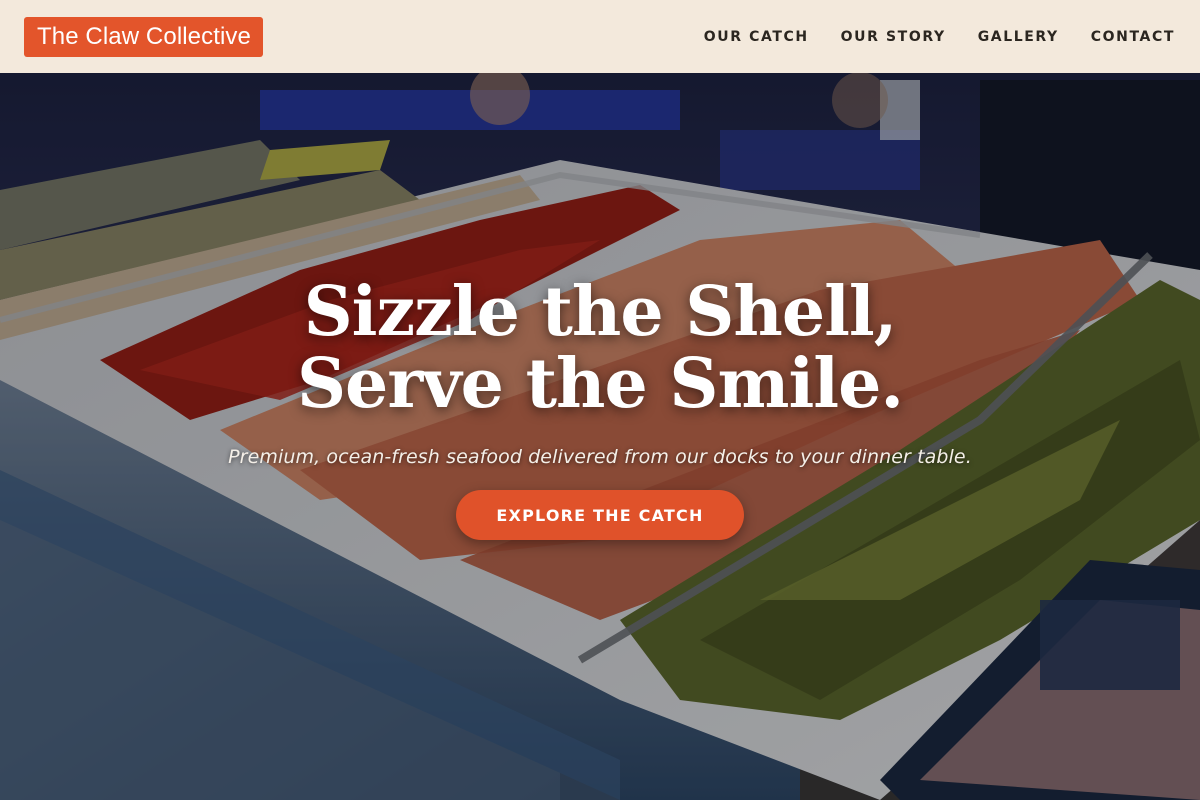 This screenshot has height=800, width=1200. I want to click on nav-contact: CONTACT, so click(1133, 37).